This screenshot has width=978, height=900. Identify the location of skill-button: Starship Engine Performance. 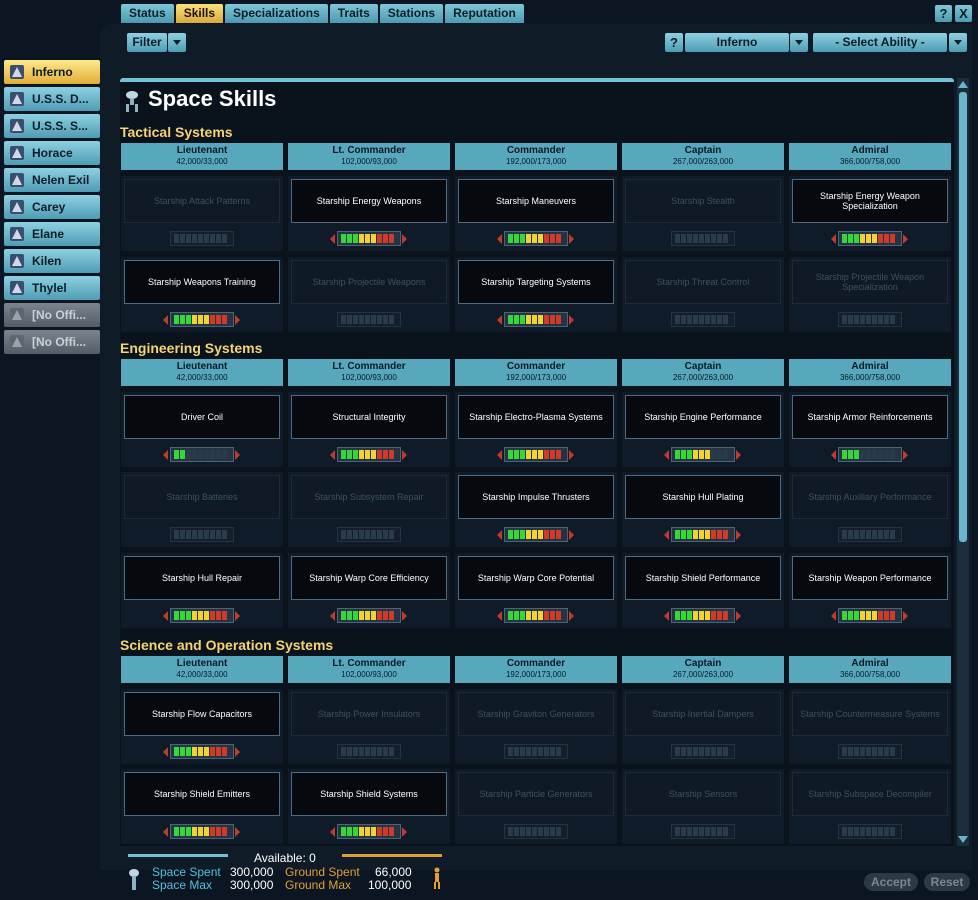
(703, 417).